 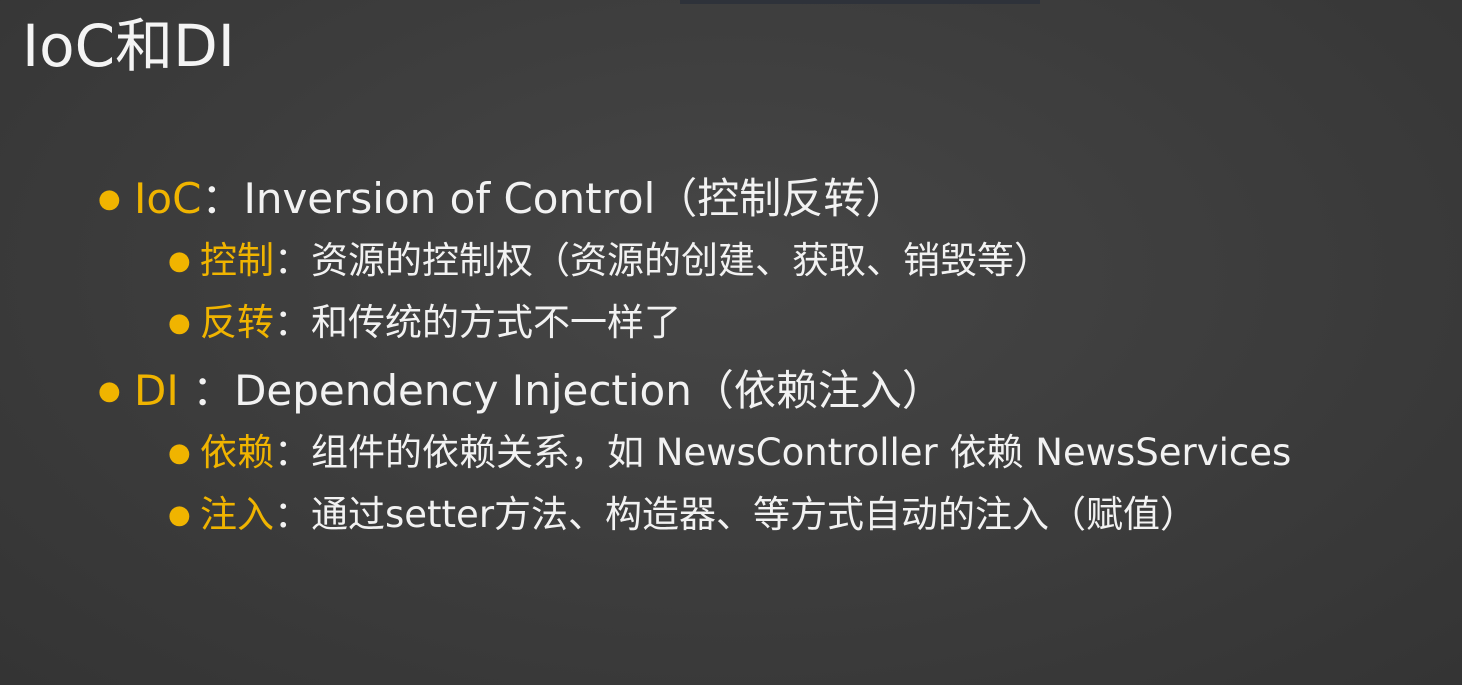 What do you see at coordinates (496, 322) in the screenshot?
I see `sub-bullet-text: 和传统的方式不一样了` at bounding box center [496, 322].